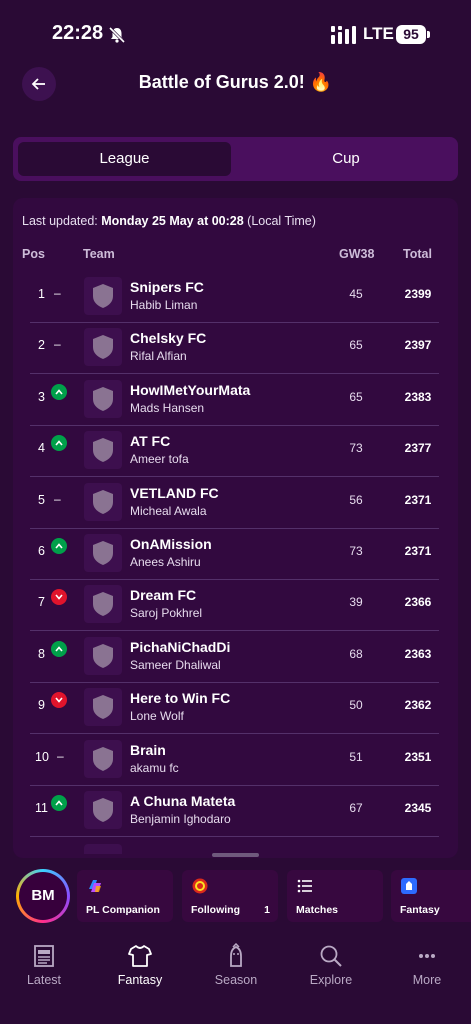 Image resolution: width=471 pixels, height=1024 pixels. I want to click on shortcut-following: Following 1, so click(230, 896).